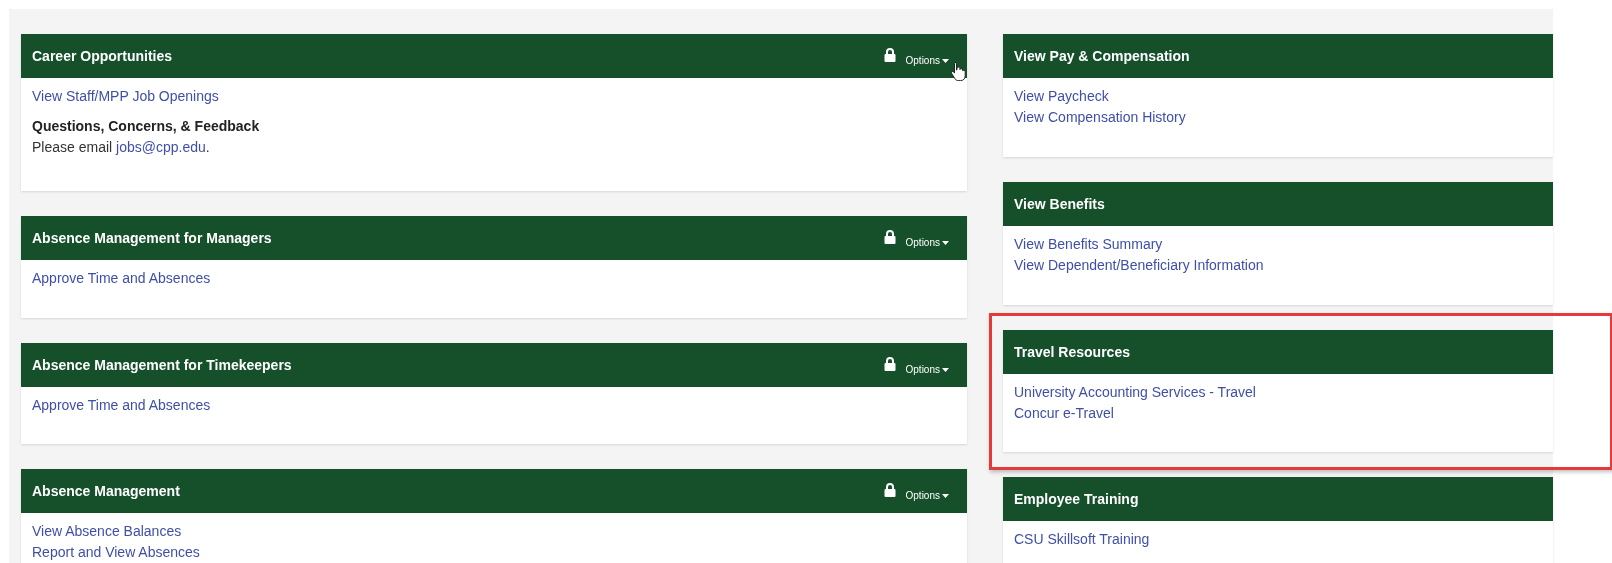 The height and width of the screenshot is (563, 1612). What do you see at coordinates (1072, 352) in the screenshot?
I see `card-title: Travel Resources` at bounding box center [1072, 352].